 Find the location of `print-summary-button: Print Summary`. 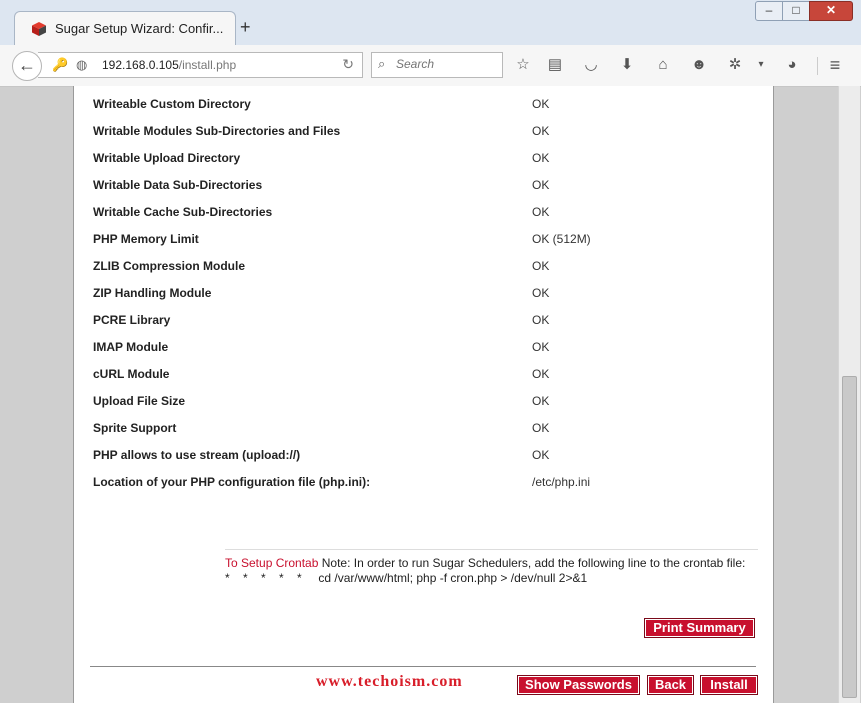

print-summary-button: Print Summary is located at coordinates (699, 628).